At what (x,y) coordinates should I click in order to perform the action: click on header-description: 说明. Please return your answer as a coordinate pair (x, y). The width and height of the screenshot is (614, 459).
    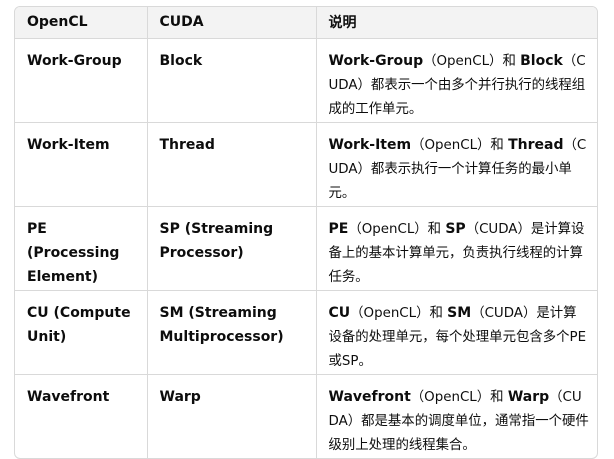
    Looking at the image, I should click on (456, 23).